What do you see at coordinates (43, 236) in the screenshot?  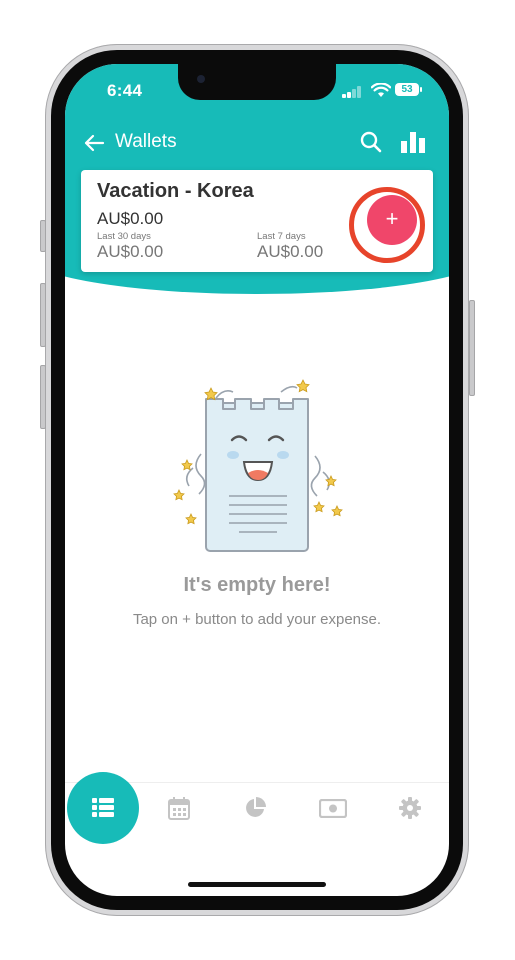 I see `side-button-mute` at bounding box center [43, 236].